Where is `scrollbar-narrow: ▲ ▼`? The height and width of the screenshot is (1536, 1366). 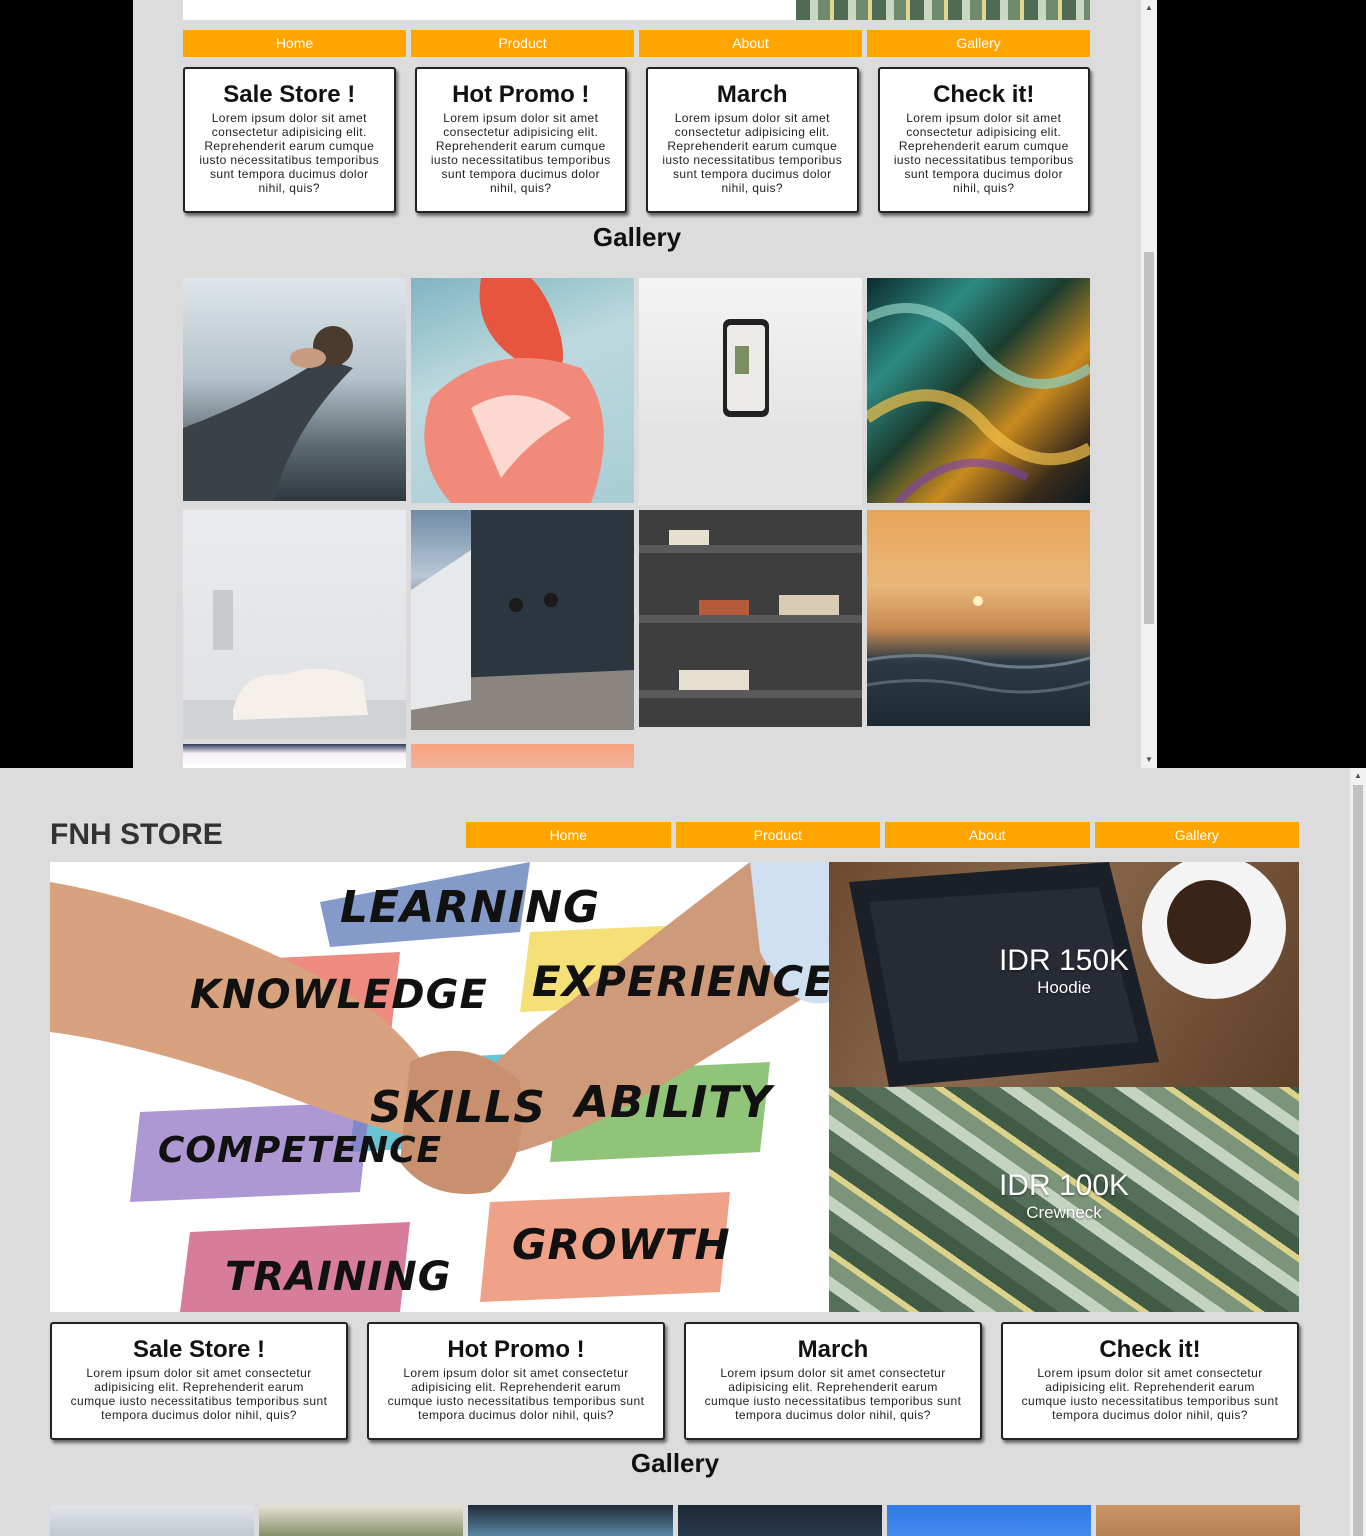 scrollbar-narrow: ▲ ▼ is located at coordinates (1149, 384).